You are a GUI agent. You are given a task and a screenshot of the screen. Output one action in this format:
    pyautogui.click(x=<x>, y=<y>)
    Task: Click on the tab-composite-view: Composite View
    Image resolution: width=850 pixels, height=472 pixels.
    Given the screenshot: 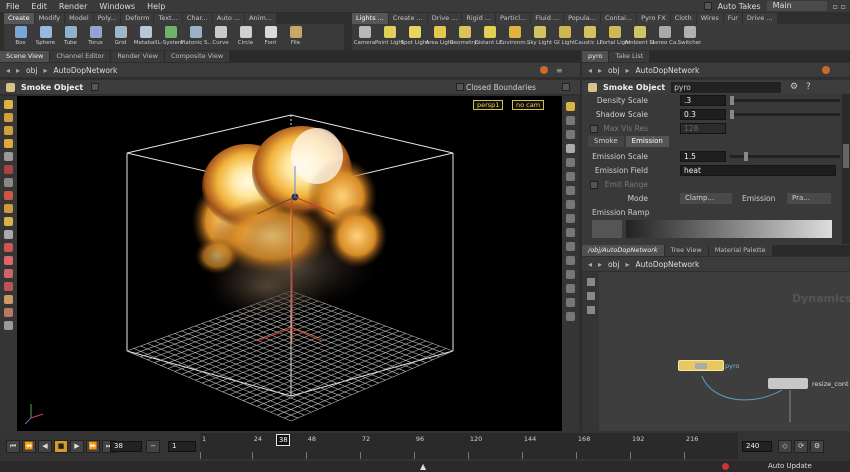 What is the action you would take?
    pyautogui.click(x=197, y=56)
    